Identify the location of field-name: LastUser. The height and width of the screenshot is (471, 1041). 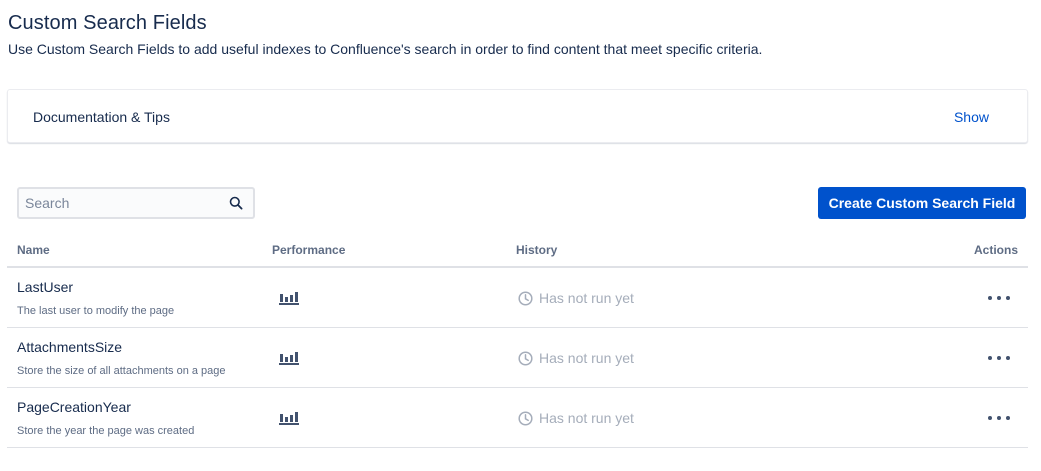
(45, 287).